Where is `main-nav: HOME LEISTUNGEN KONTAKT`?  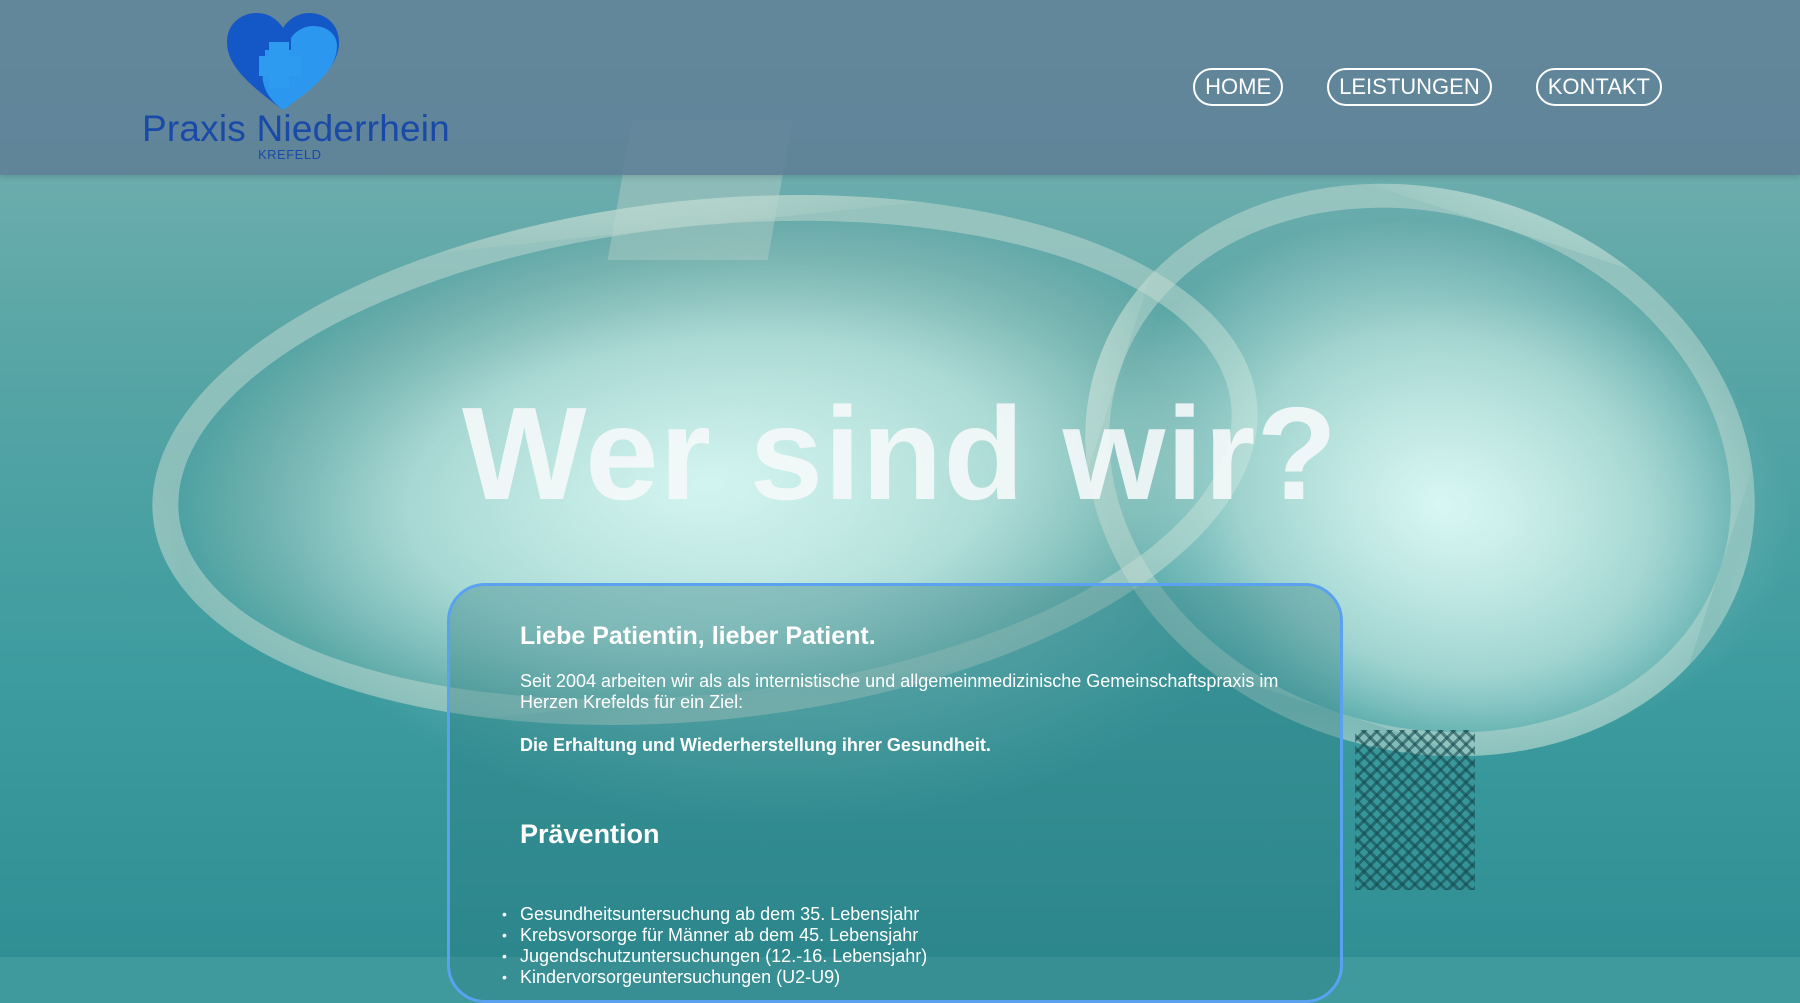
main-nav: HOME LEISTUNGEN KONTAKT is located at coordinates (1427, 87).